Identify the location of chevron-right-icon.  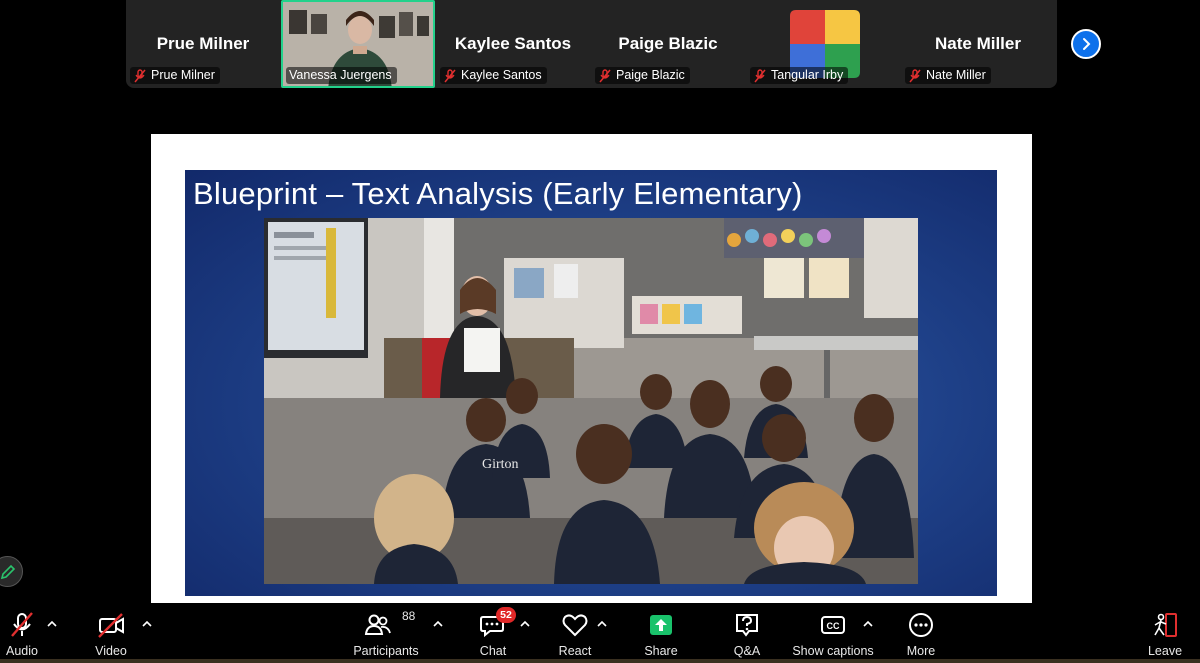
(1087, 44).